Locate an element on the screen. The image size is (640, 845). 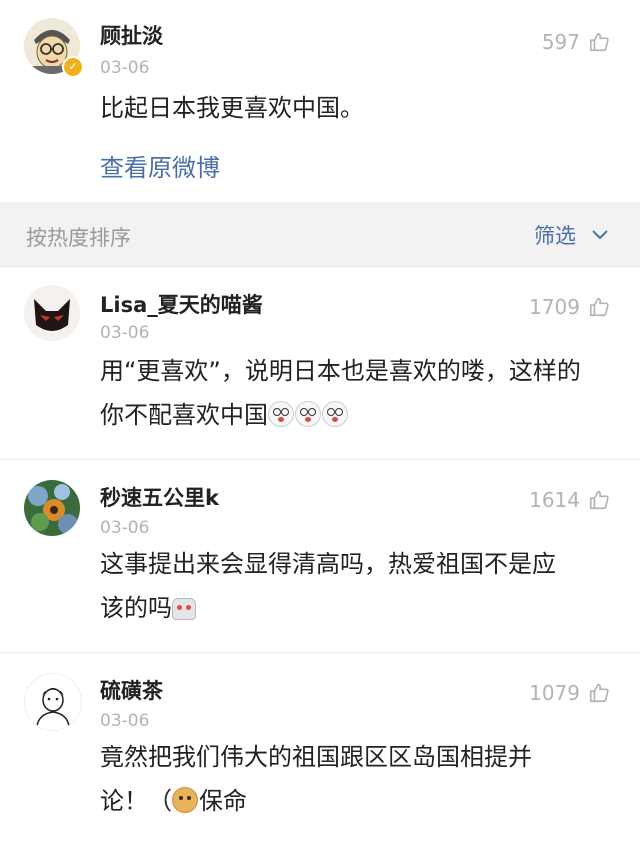
comment-text-segment: 保命 is located at coordinates (223, 801).